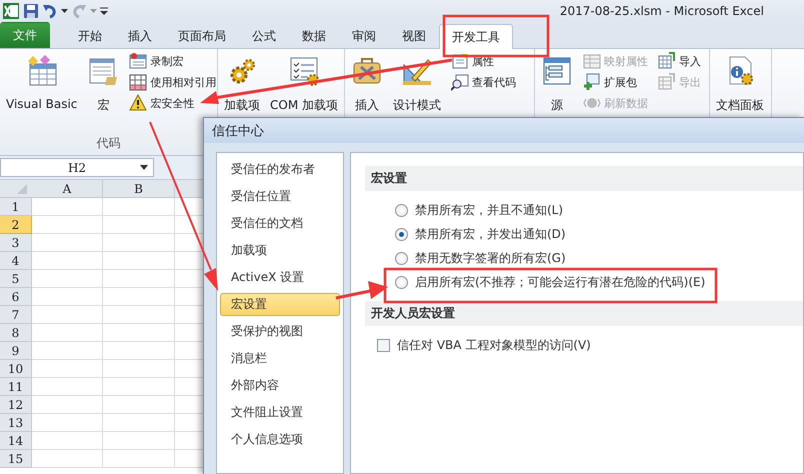  I want to click on row-header: 3, so click(16, 243).